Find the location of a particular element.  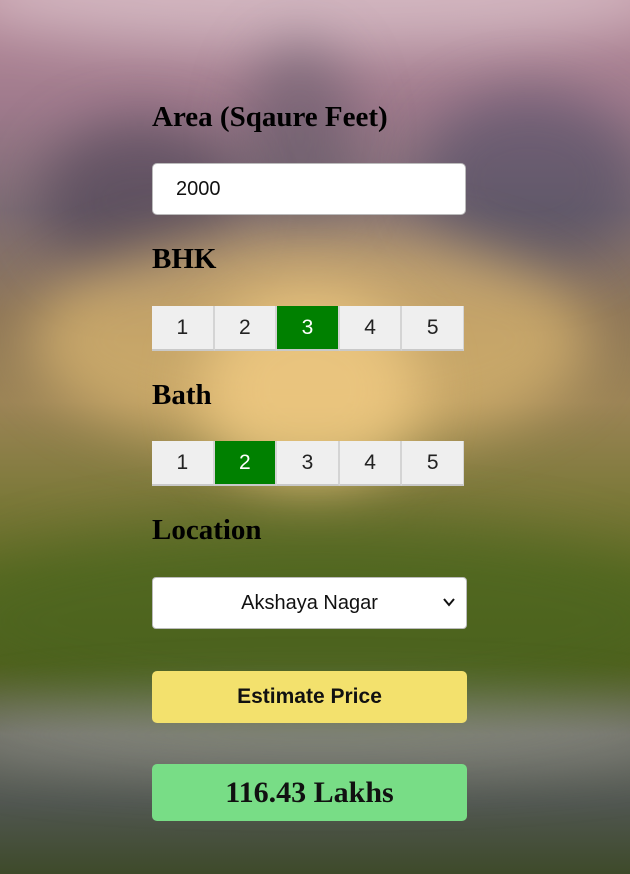

bhk-heading: BHK is located at coordinates (184, 259).